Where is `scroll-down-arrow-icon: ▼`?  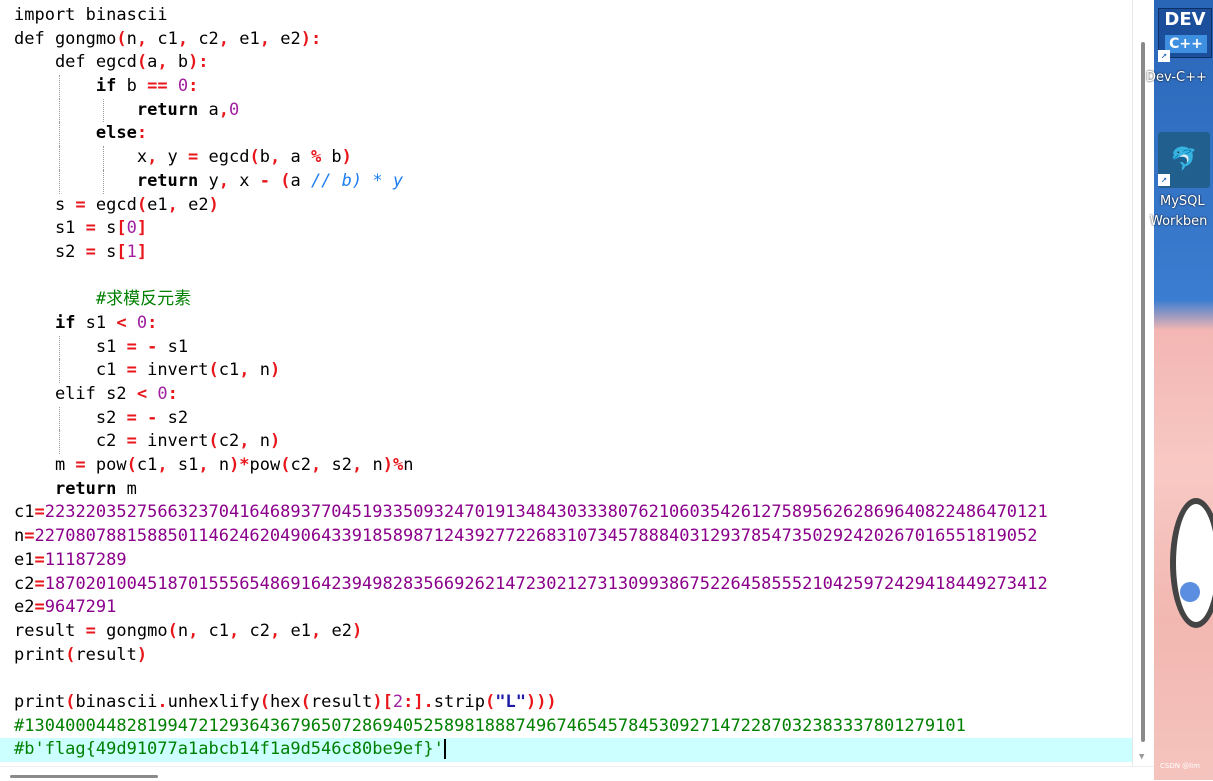
scroll-down-arrow-icon: ▼ is located at coordinates (1141, 757).